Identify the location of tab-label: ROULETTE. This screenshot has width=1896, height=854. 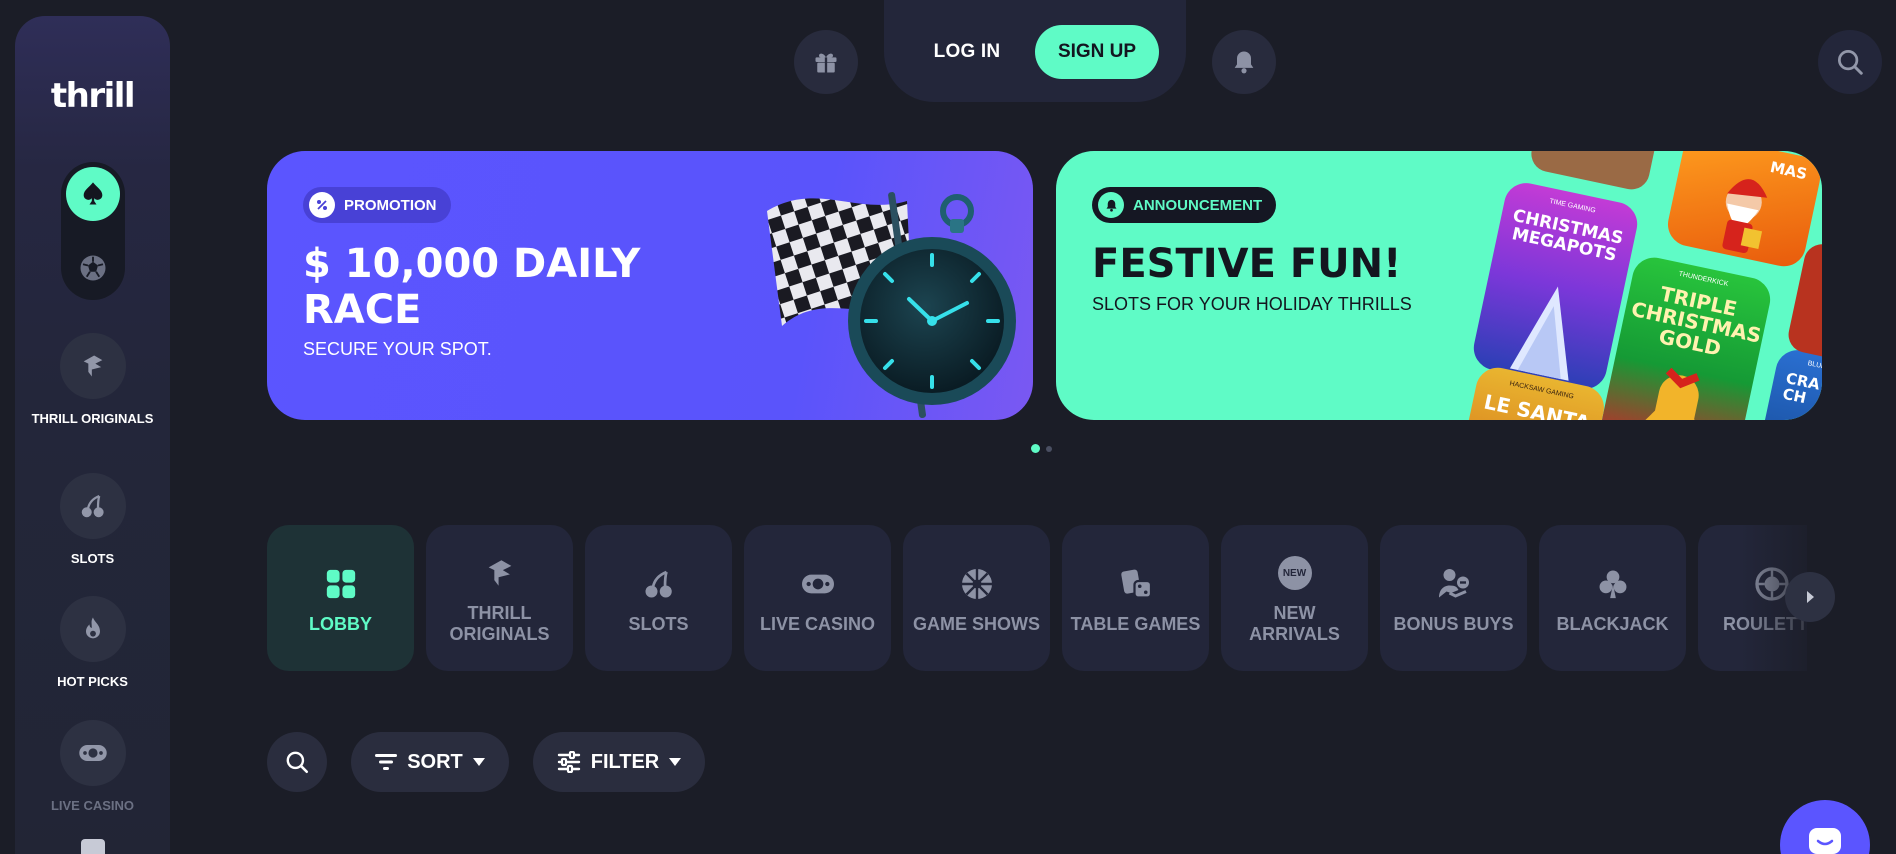
(1765, 623).